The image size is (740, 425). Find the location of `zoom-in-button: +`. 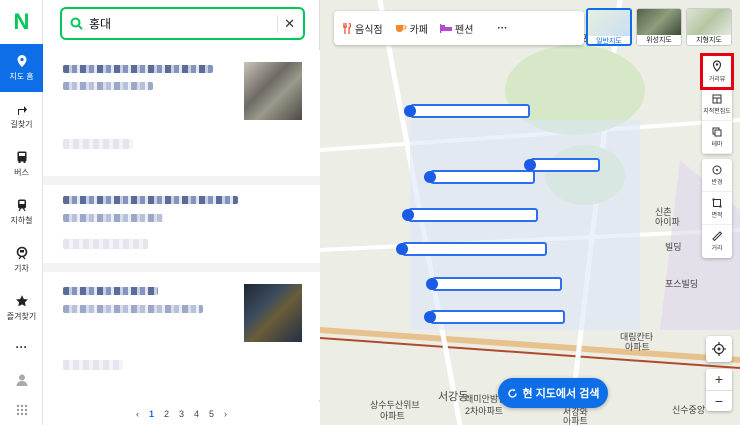

zoom-in-button: + is located at coordinates (719, 379).